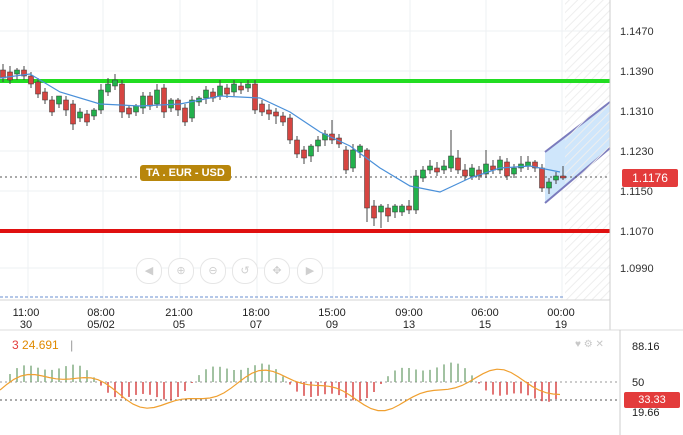 Image resolution: width=683 pixels, height=435 pixels. I want to click on settings-icon: ⚙, so click(588, 344).